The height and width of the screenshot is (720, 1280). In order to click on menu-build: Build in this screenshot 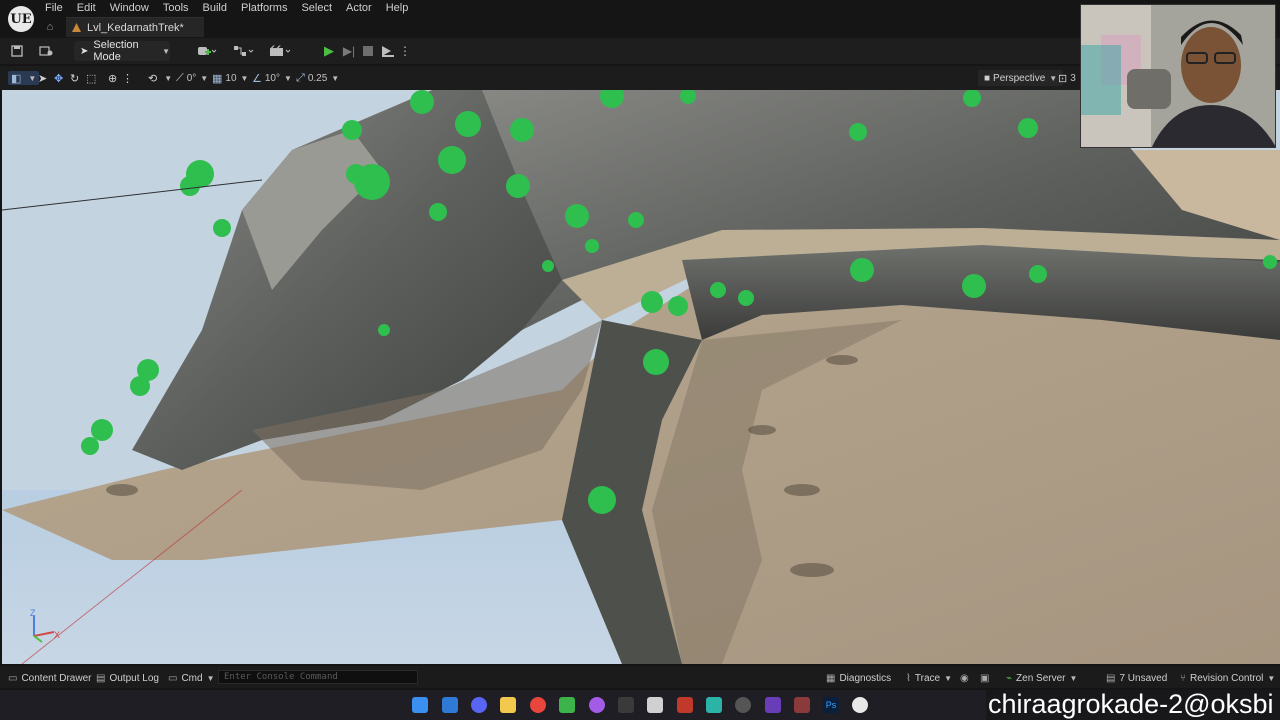, I will do `click(215, 8)`.